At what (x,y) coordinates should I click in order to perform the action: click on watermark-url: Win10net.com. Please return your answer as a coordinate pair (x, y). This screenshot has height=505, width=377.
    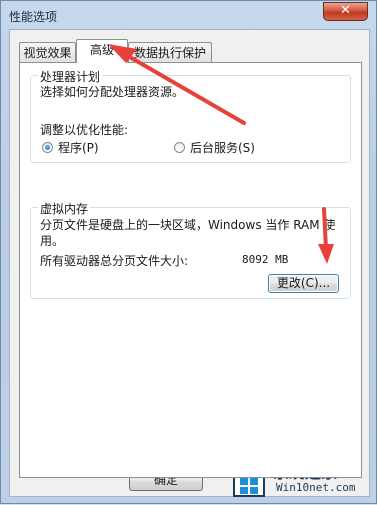
    Looking at the image, I should click on (316, 487).